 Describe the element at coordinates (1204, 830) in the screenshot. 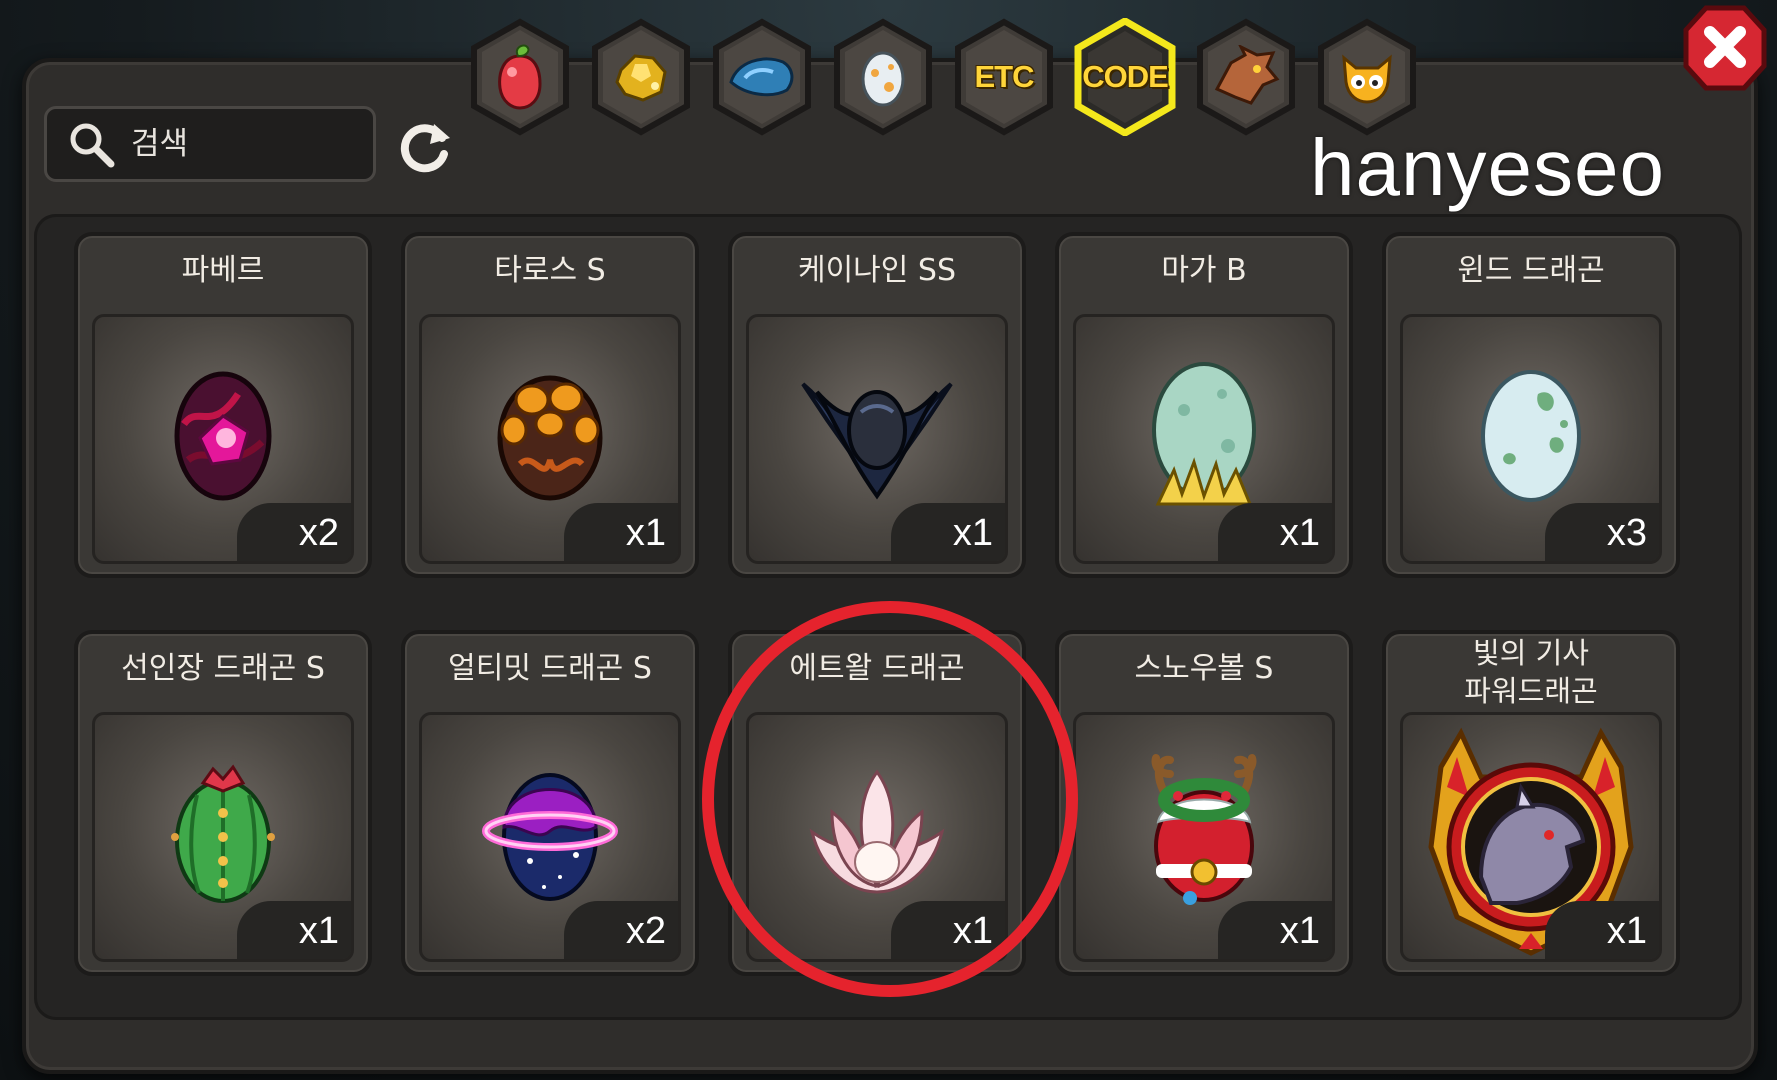

I see `snowball-reindeer-egg-icon` at that location.